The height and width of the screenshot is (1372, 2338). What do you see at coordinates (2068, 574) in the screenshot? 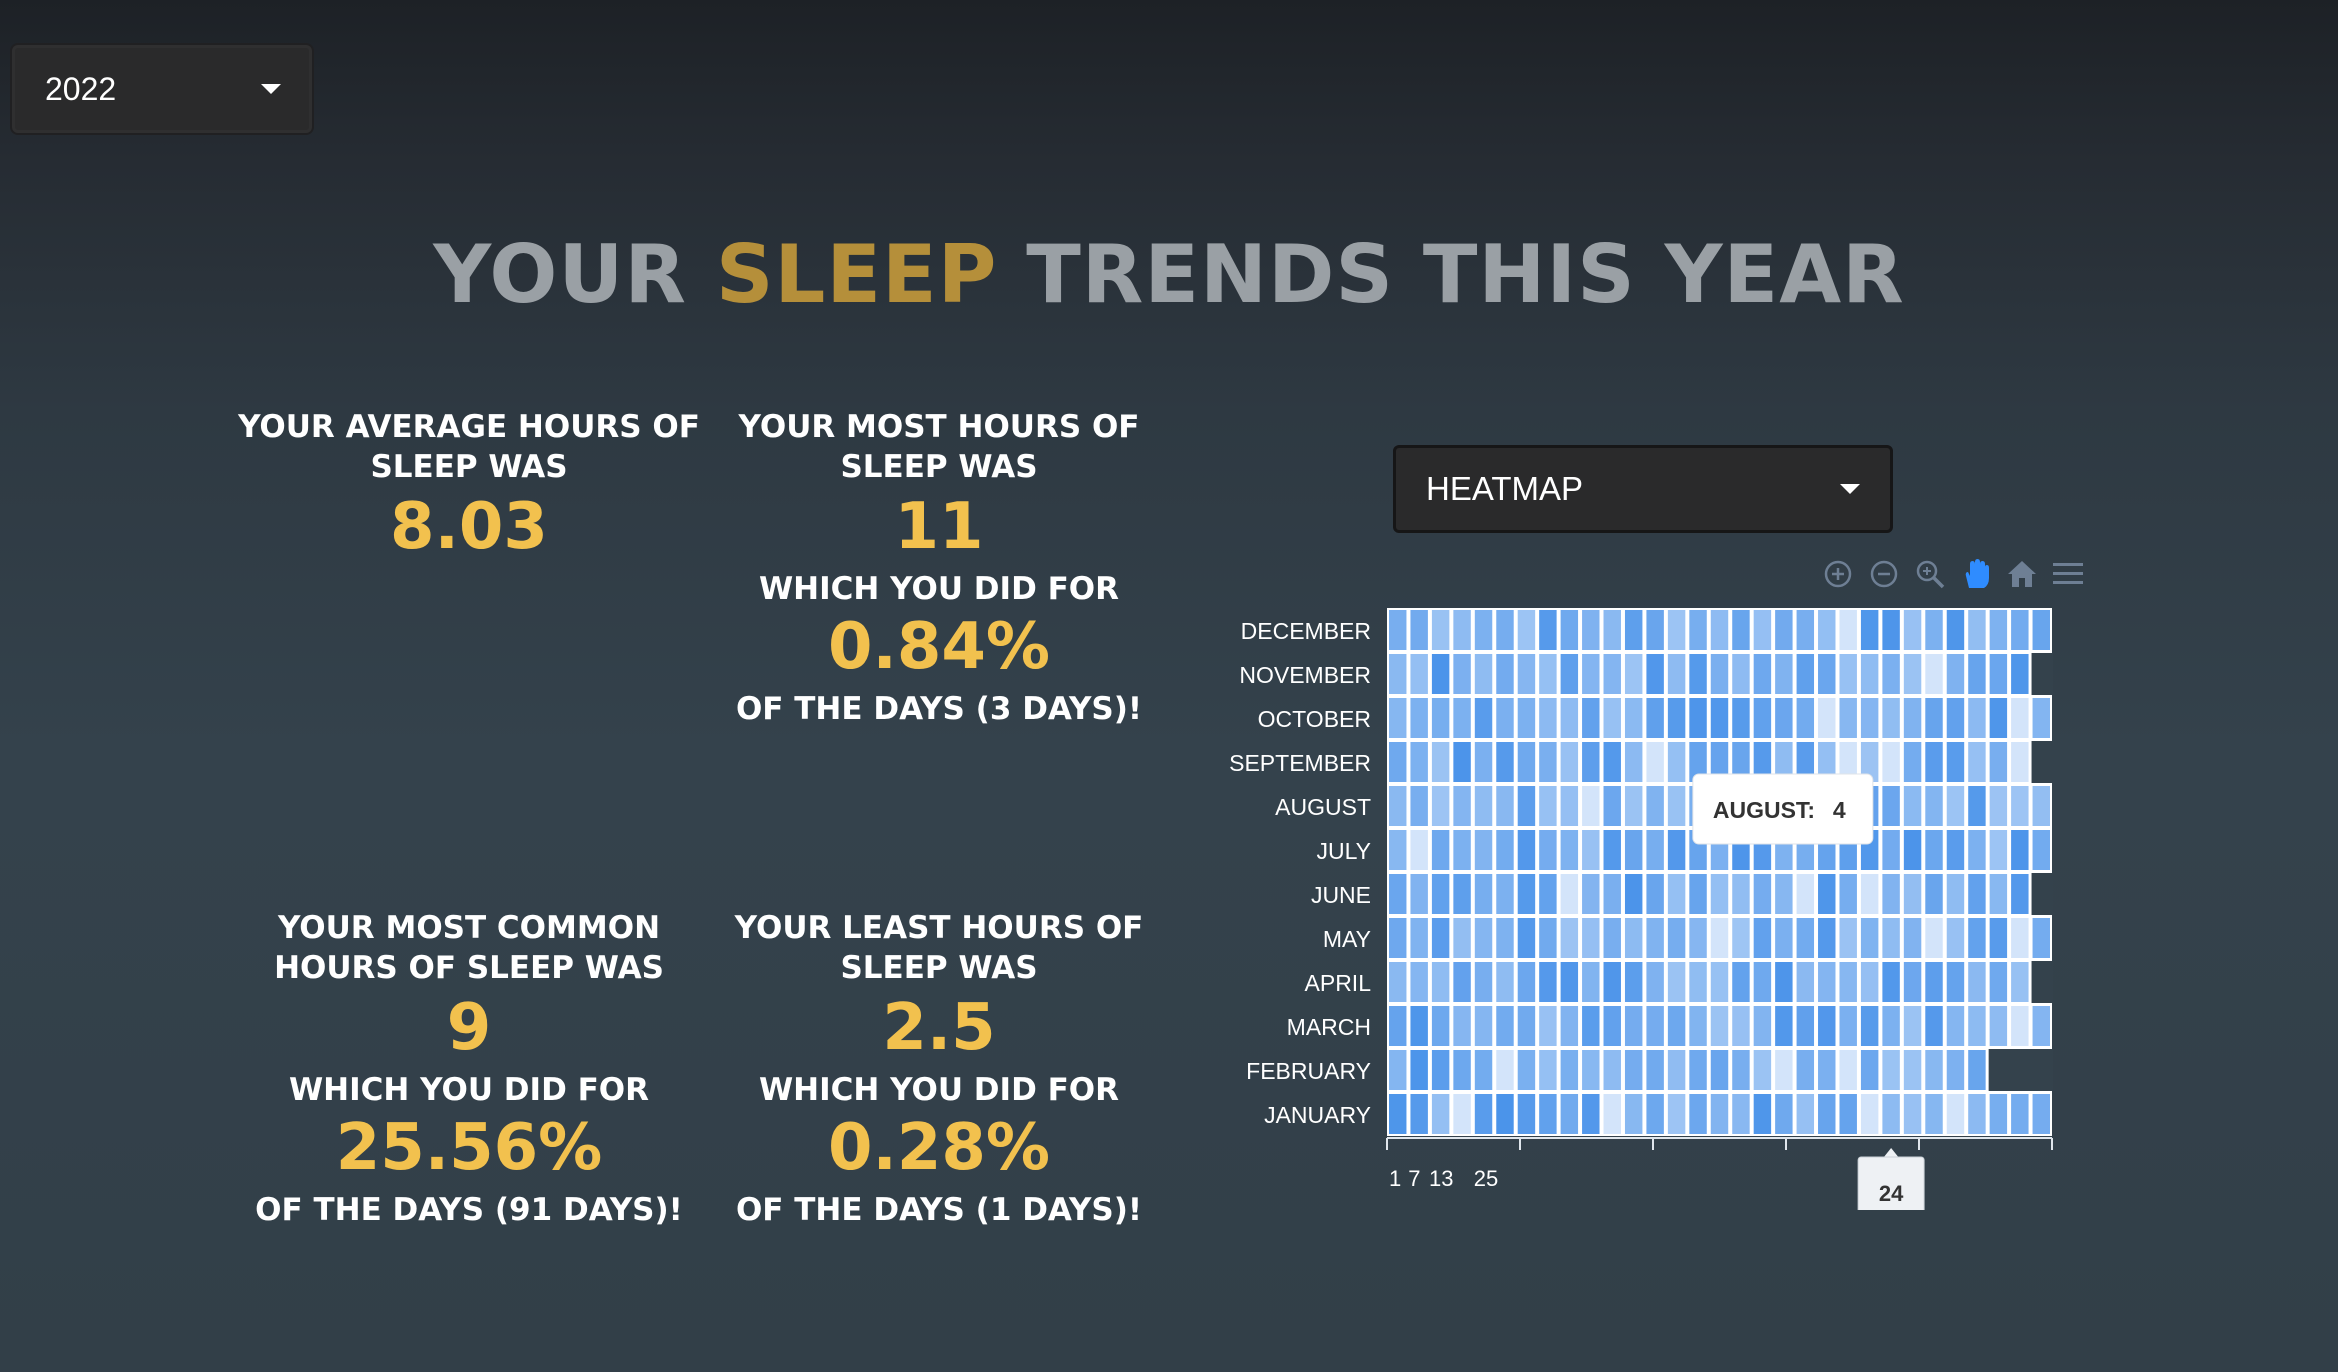
I see `menu-icon` at bounding box center [2068, 574].